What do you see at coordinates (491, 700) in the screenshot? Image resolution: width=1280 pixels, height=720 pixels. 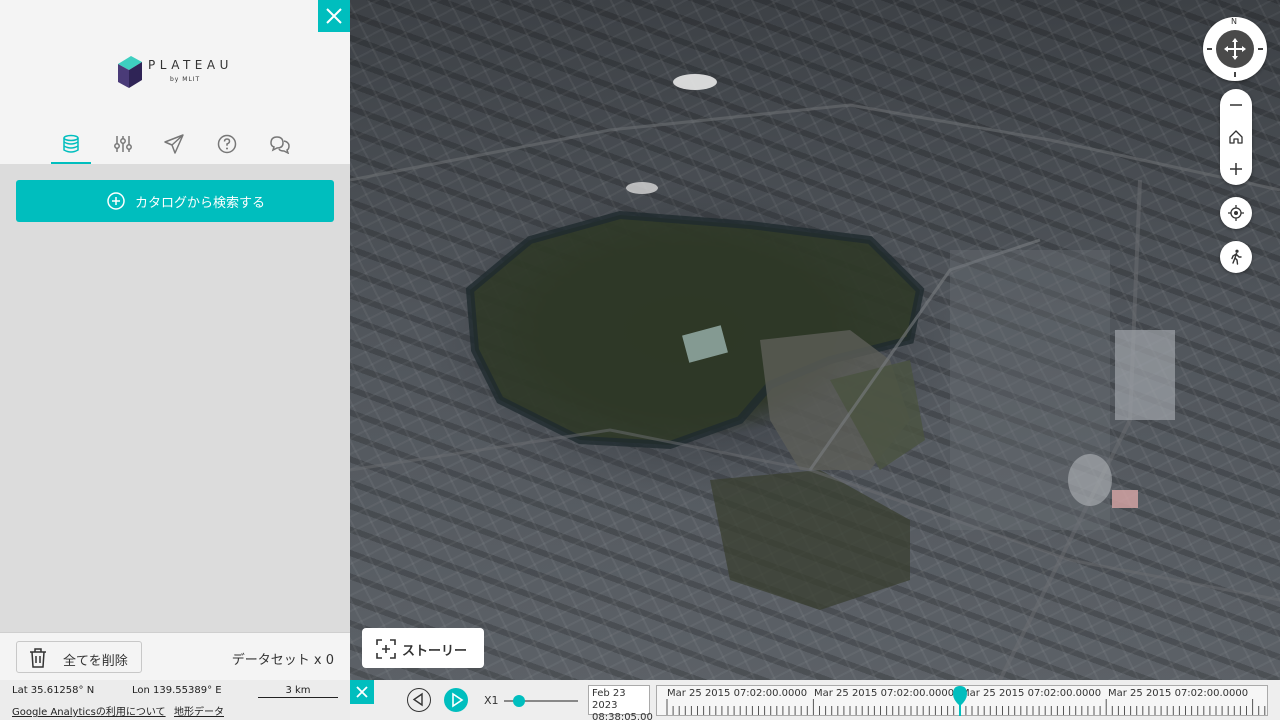 I see `playback-speed-label: X1` at bounding box center [491, 700].